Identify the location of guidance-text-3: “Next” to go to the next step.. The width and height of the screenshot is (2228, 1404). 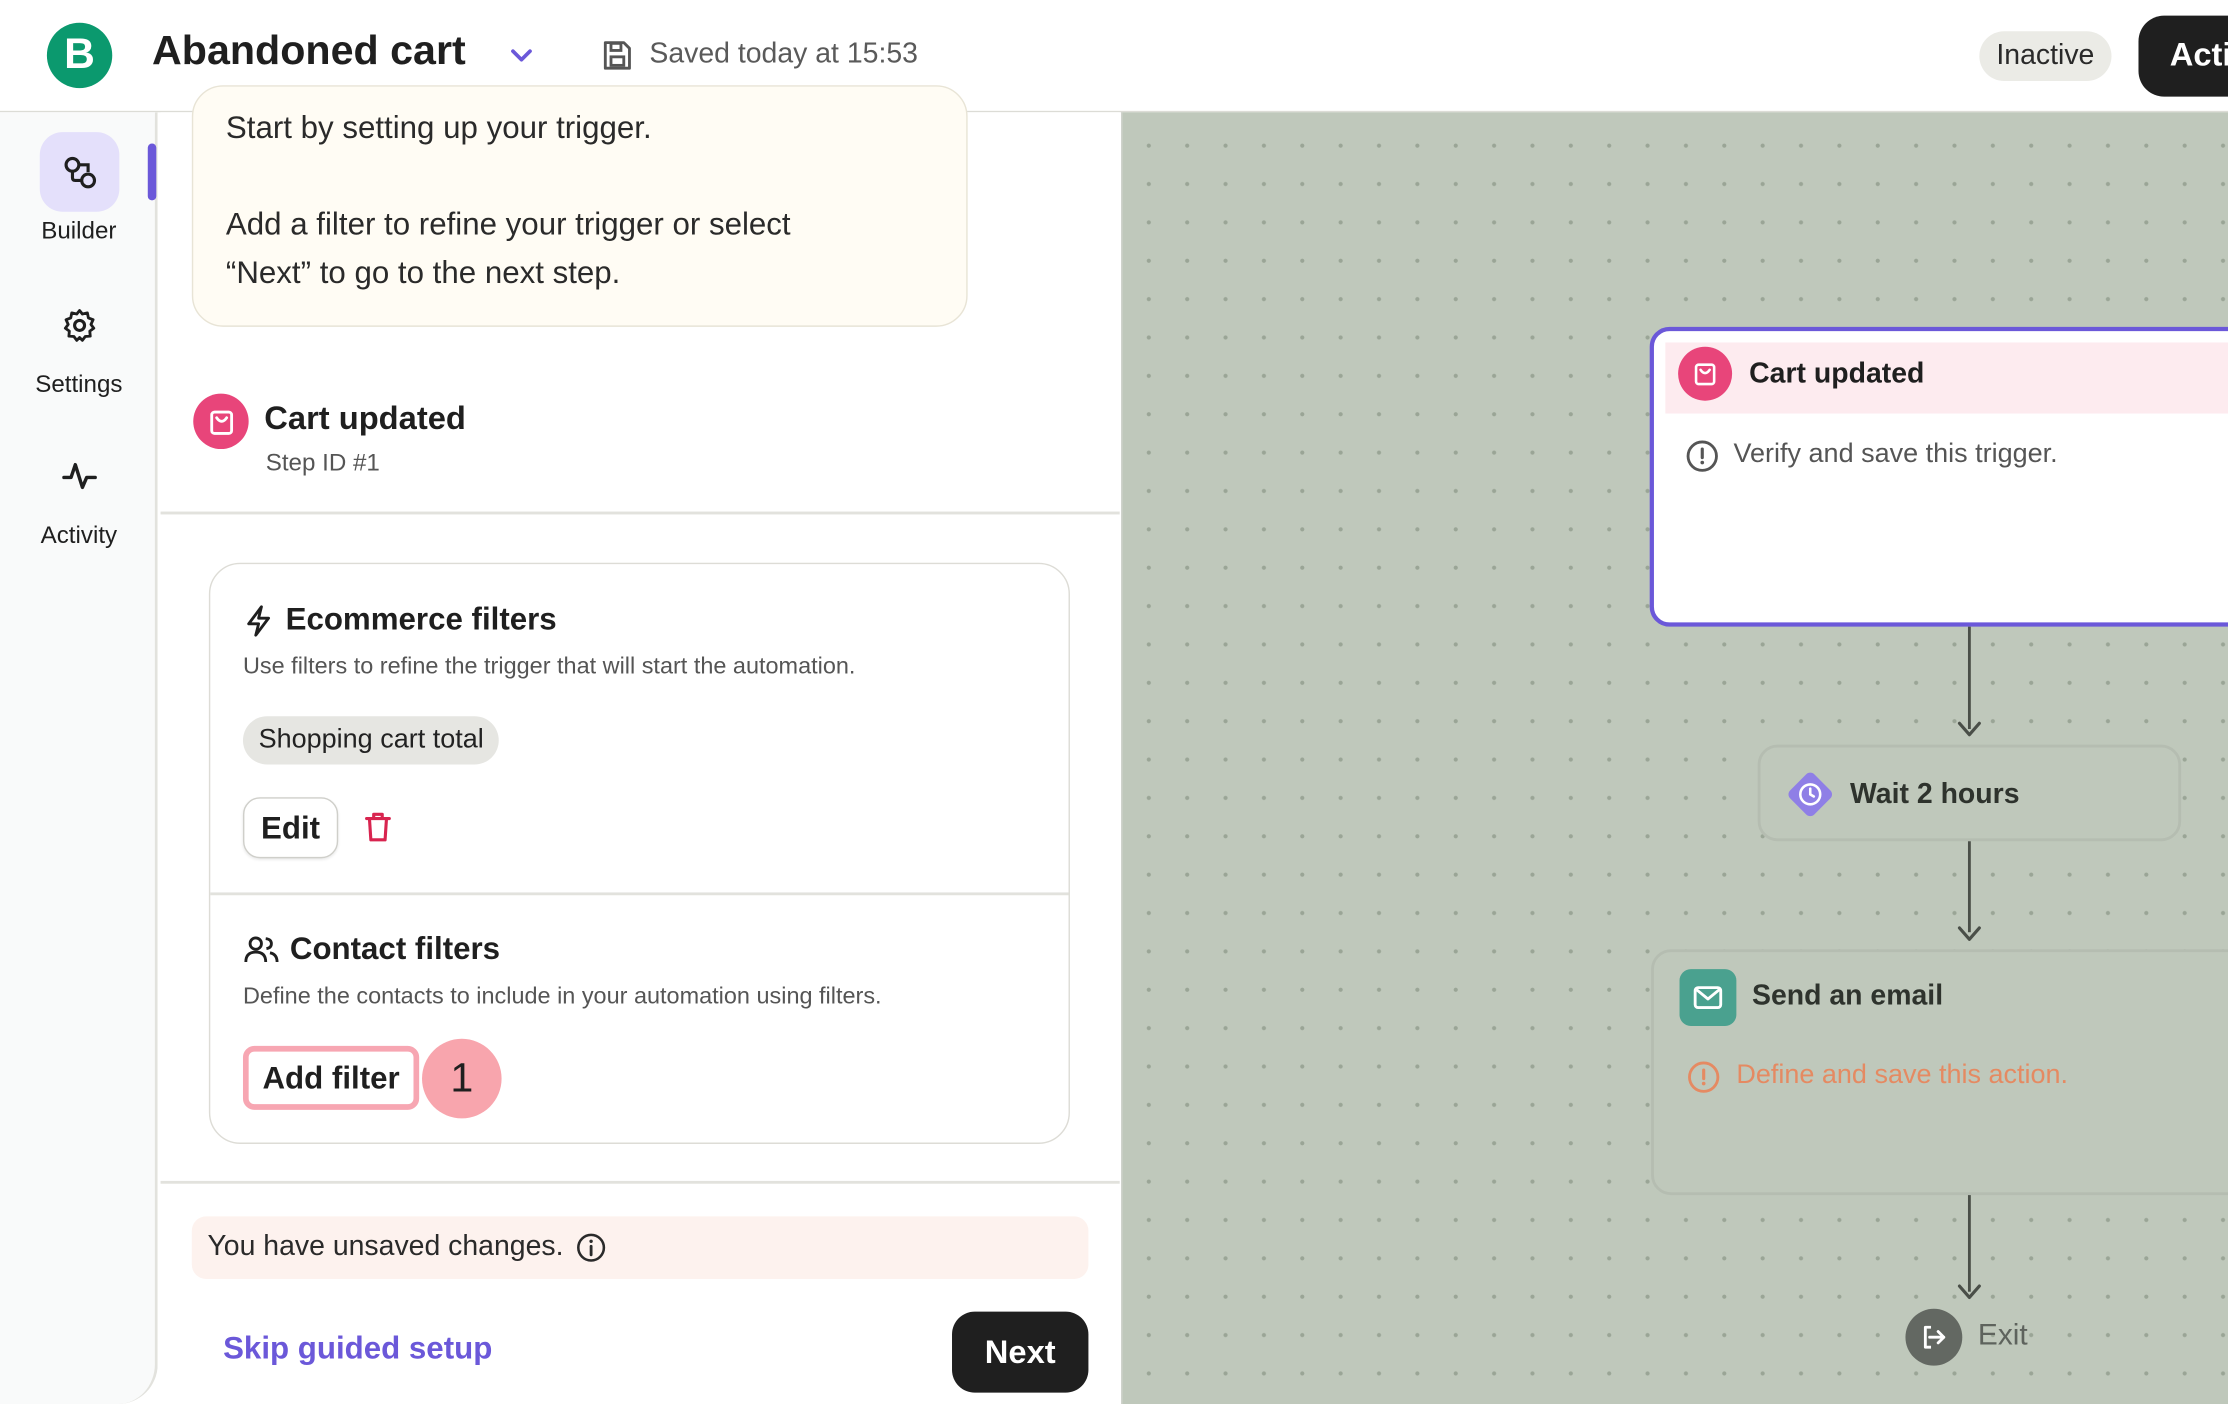
(423, 272).